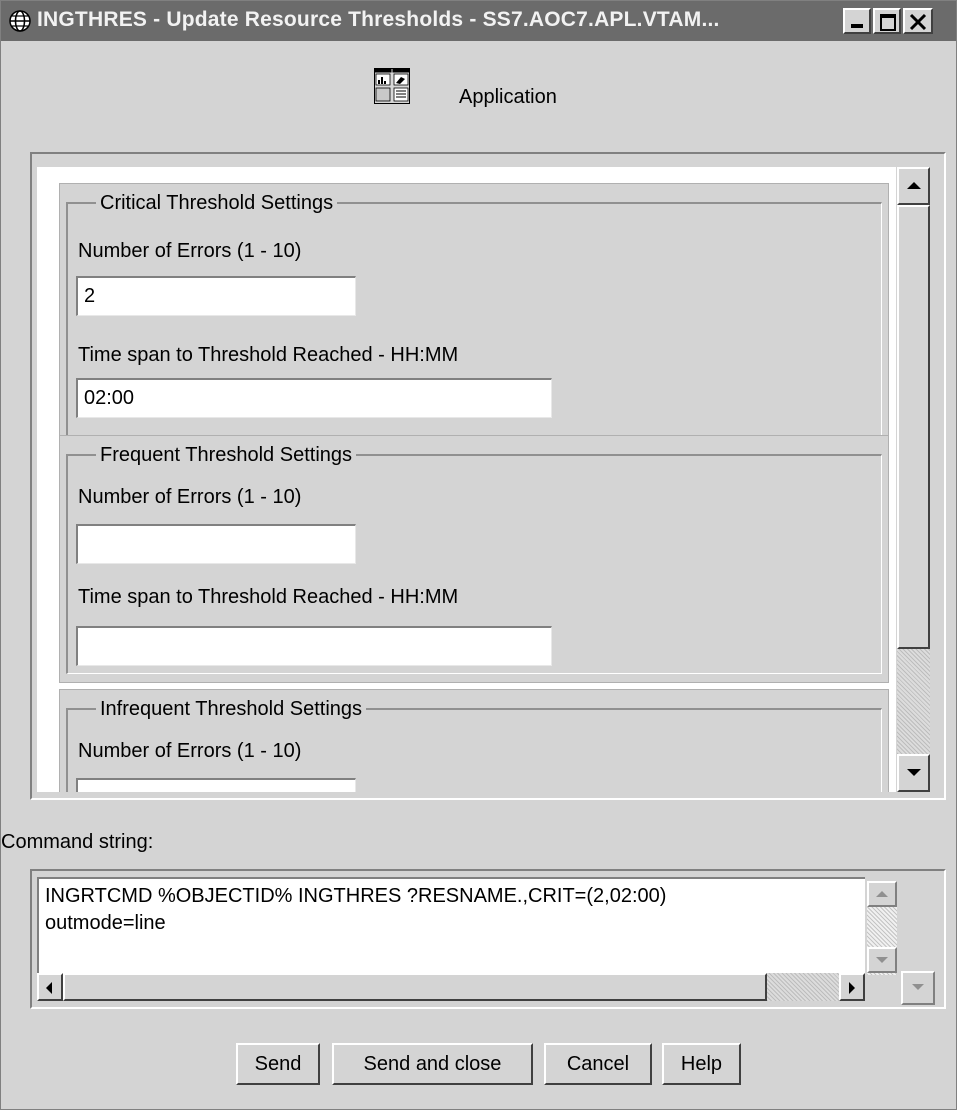  I want to click on frequent-timespan-input, so click(314, 646).